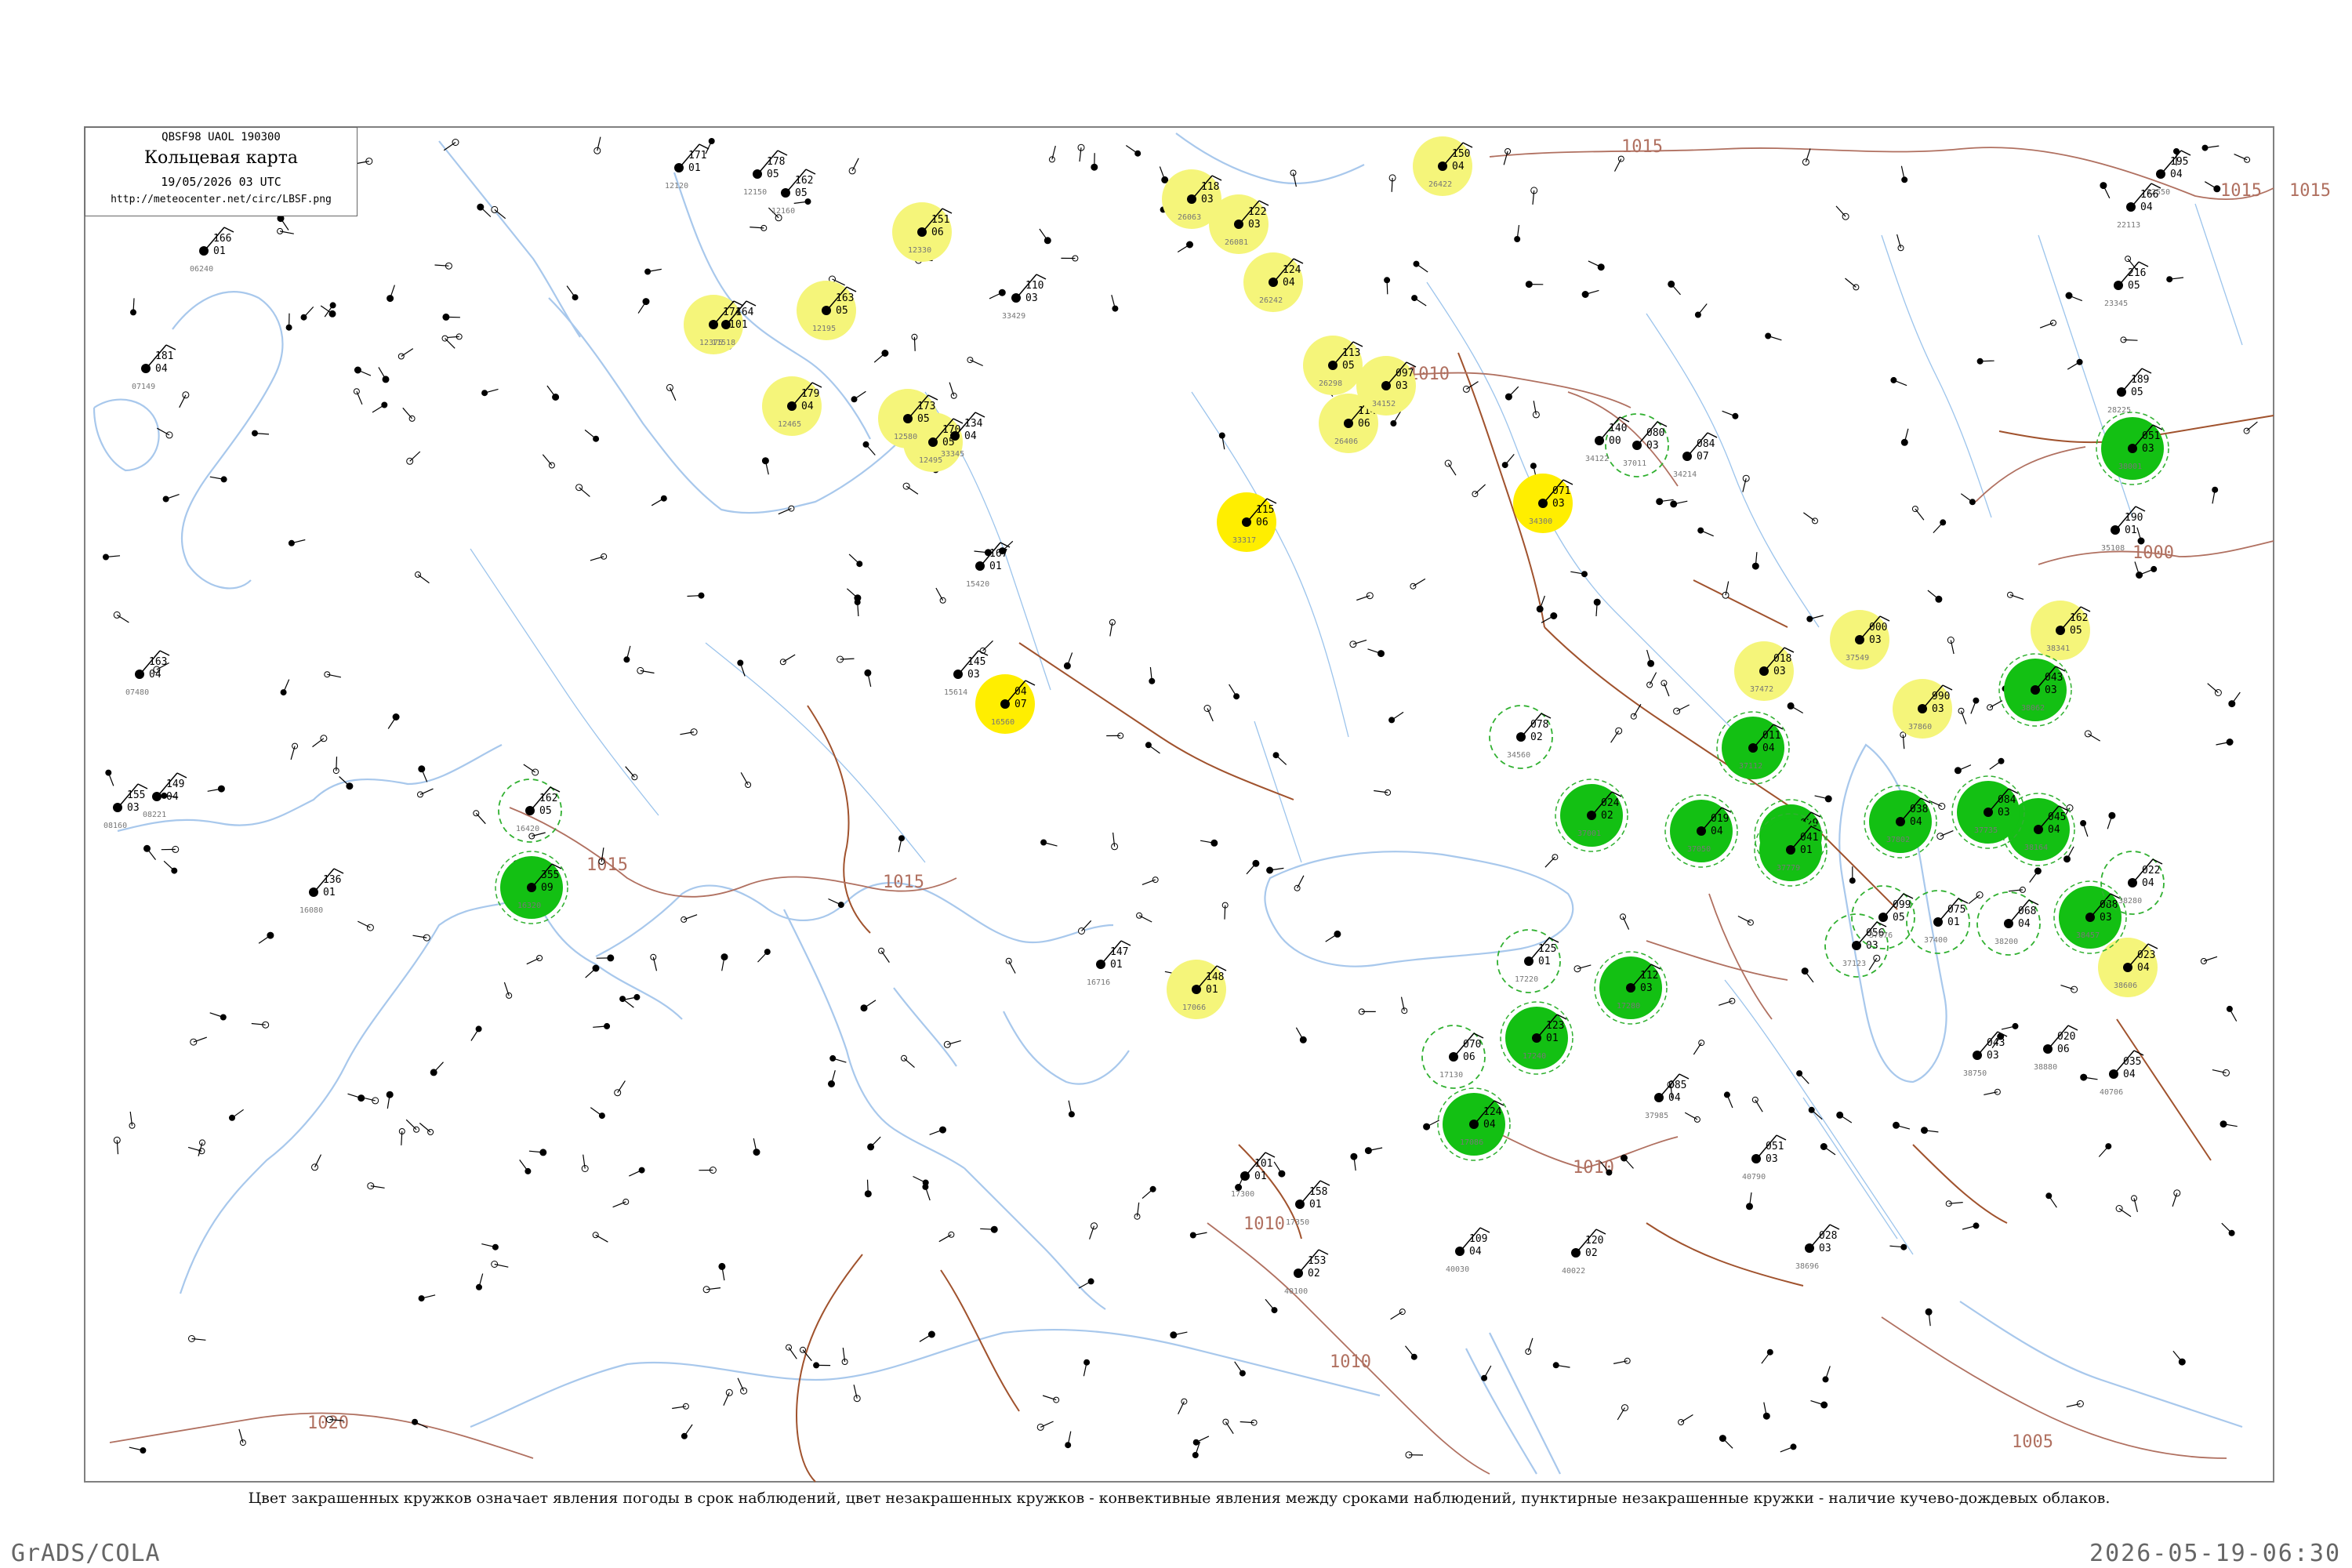  Describe the element at coordinates (2128, 967) in the screenshot. I see `station-plot: 0230438606` at that location.